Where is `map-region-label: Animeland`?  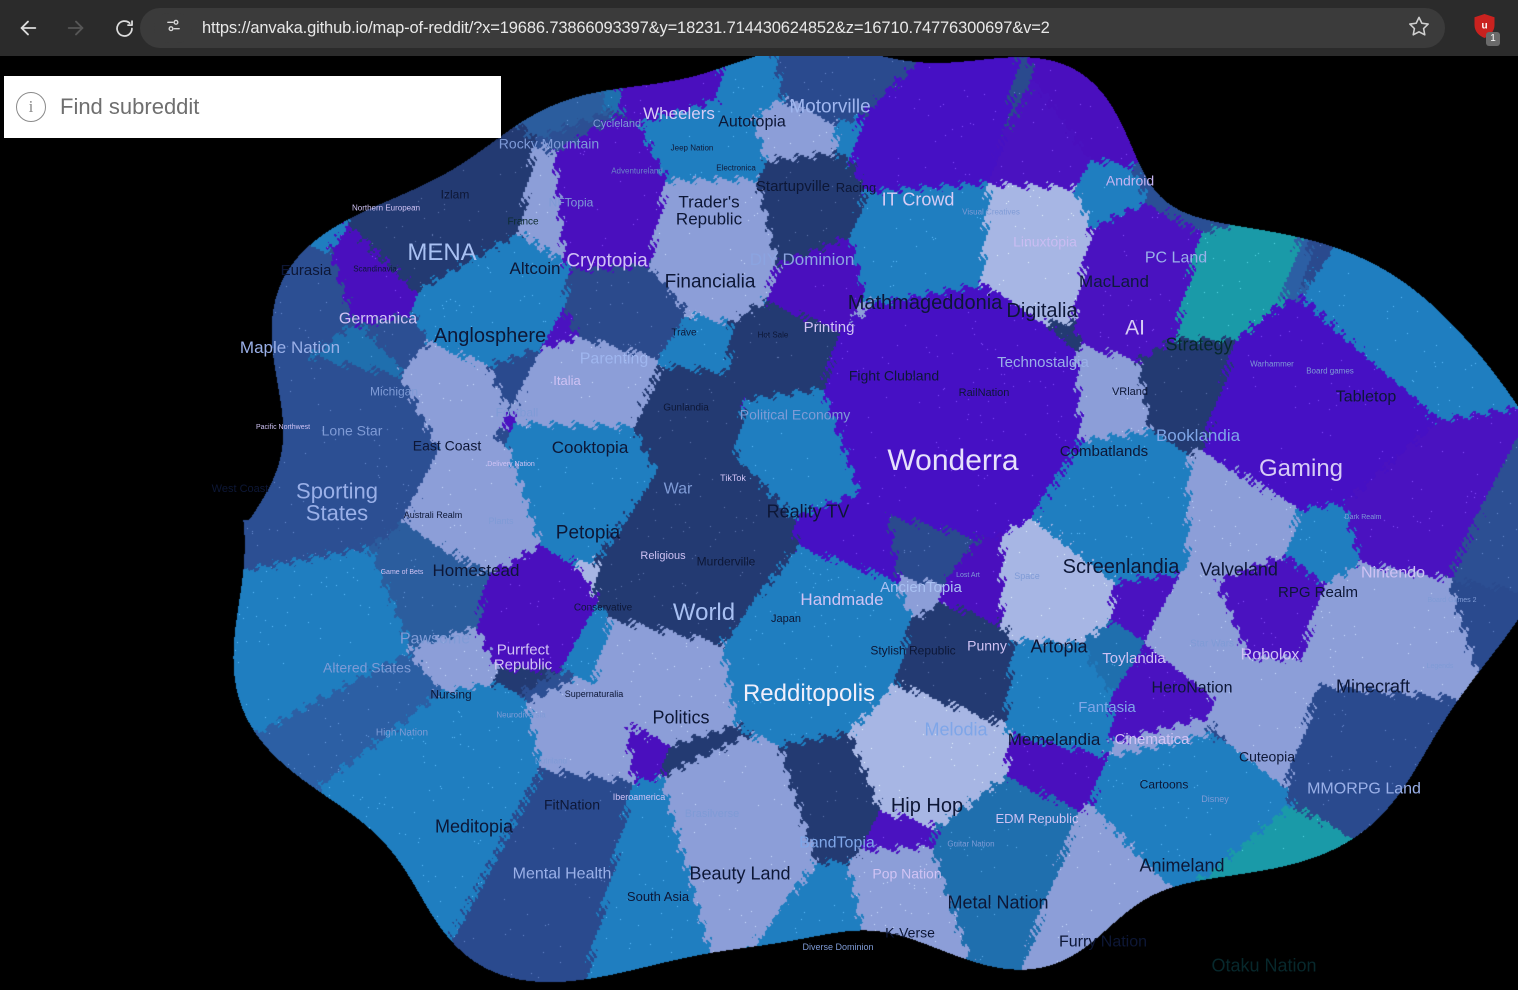
map-region-label: Animeland is located at coordinates (1181, 865).